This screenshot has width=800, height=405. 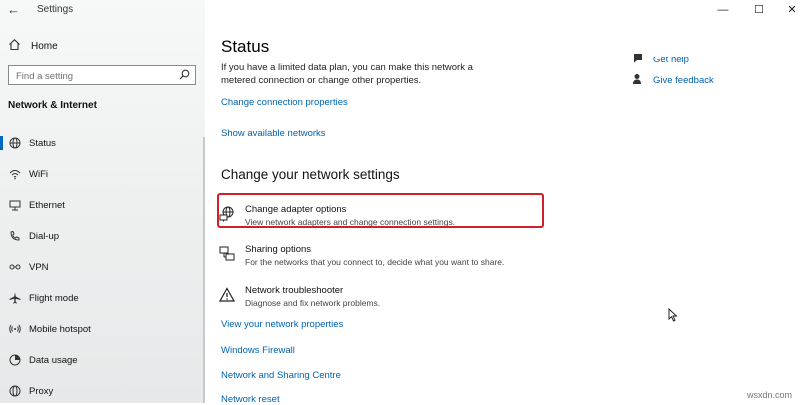 What do you see at coordinates (227, 253) in the screenshot?
I see `sharing-icon` at bounding box center [227, 253].